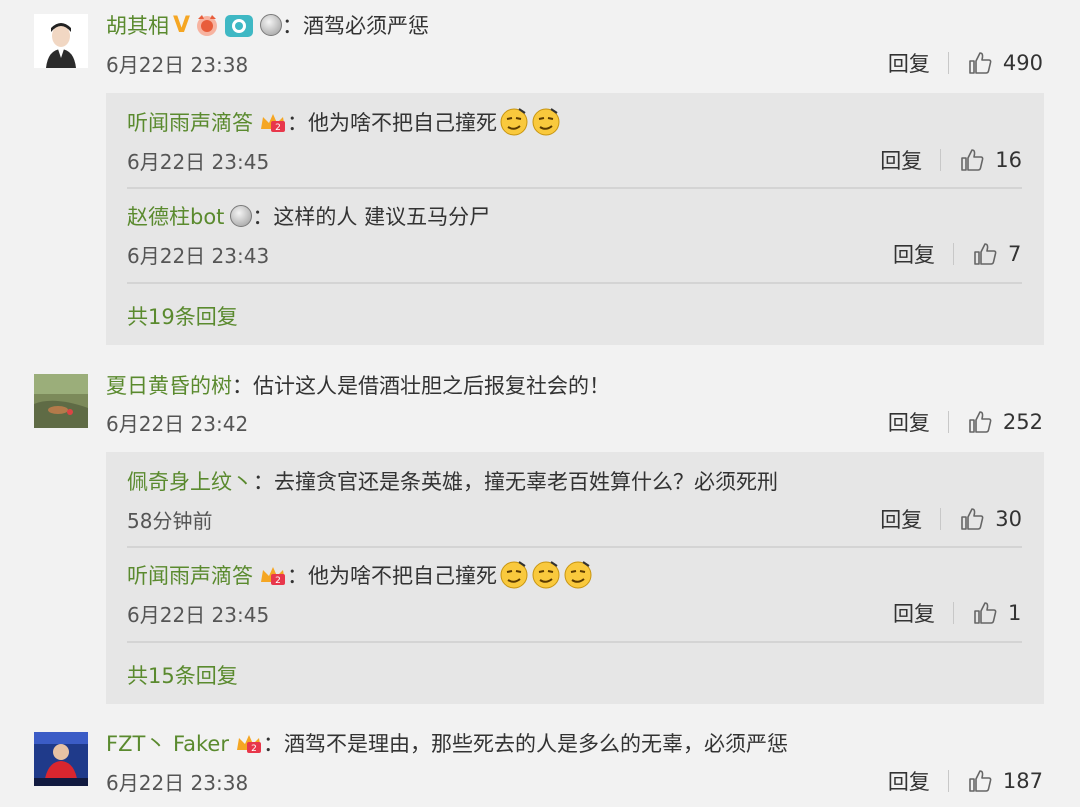 Image resolution: width=1080 pixels, height=807 pixels. I want to click on username-link: 夏日黄昏的树, so click(169, 385).